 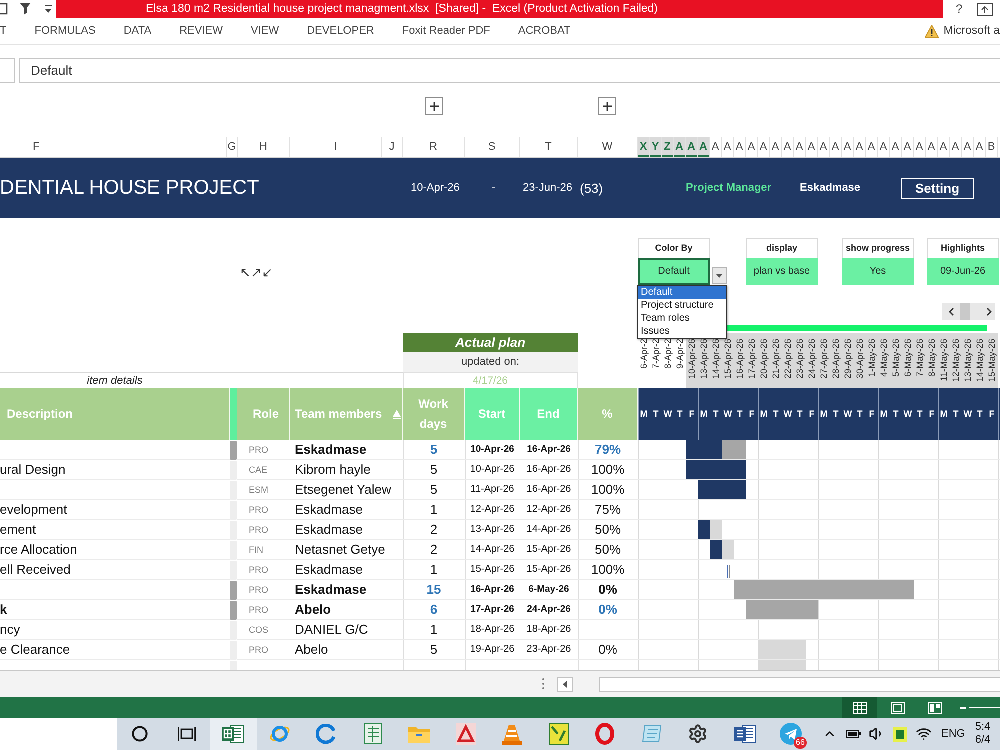 I want to click on ribbon-tab: Foxit Reader PDF, so click(x=446, y=31).